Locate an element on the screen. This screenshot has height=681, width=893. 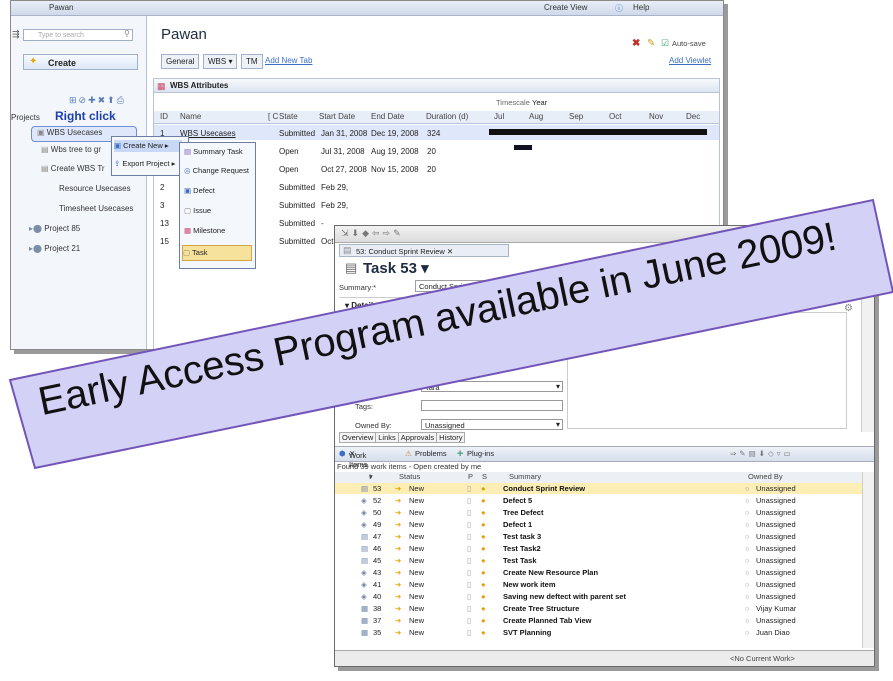
tree-item-project-21: ▸⬤ Project 21 is located at coordinates (54, 248).